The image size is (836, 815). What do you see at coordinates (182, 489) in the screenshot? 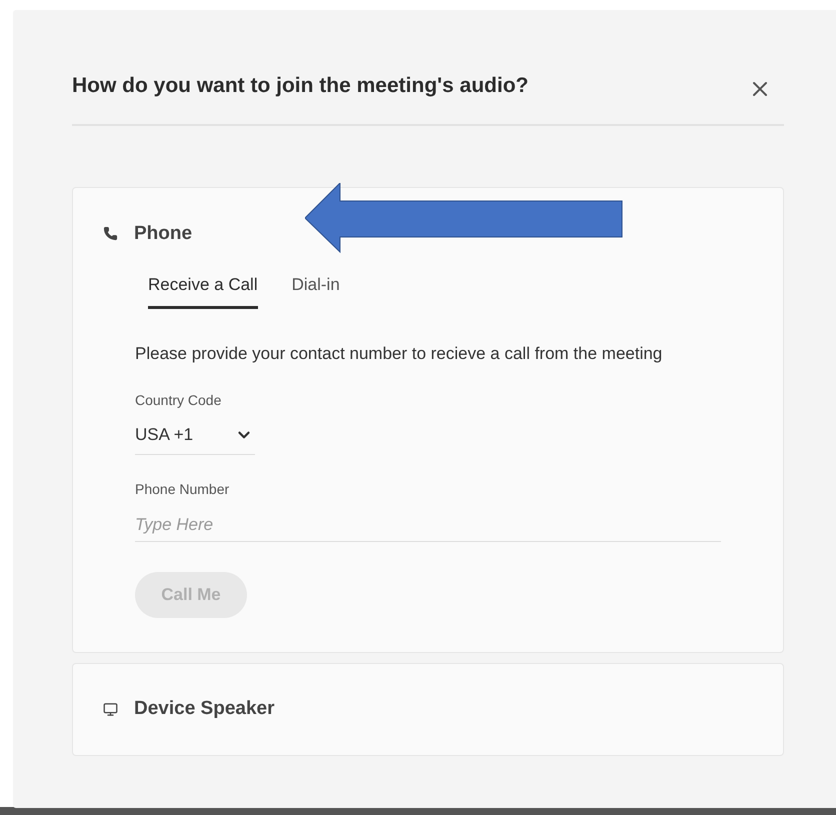
I see `field-label: Phone Number` at bounding box center [182, 489].